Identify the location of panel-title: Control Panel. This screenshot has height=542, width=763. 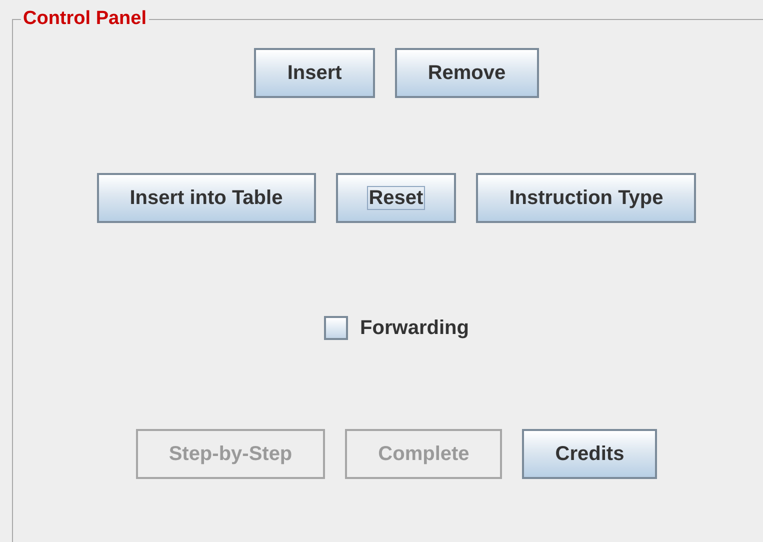
(85, 19).